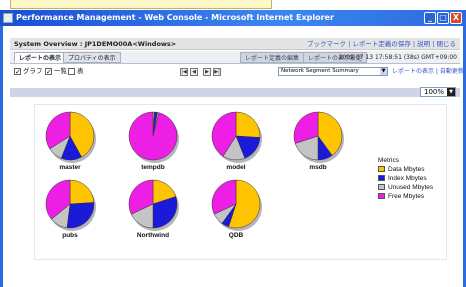 Image resolution: width=466 pixels, height=287 pixels. What do you see at coordinates (381, 187) in the screenshot?
I see `legend-swatch-unused` at bounding box center [381, 187].